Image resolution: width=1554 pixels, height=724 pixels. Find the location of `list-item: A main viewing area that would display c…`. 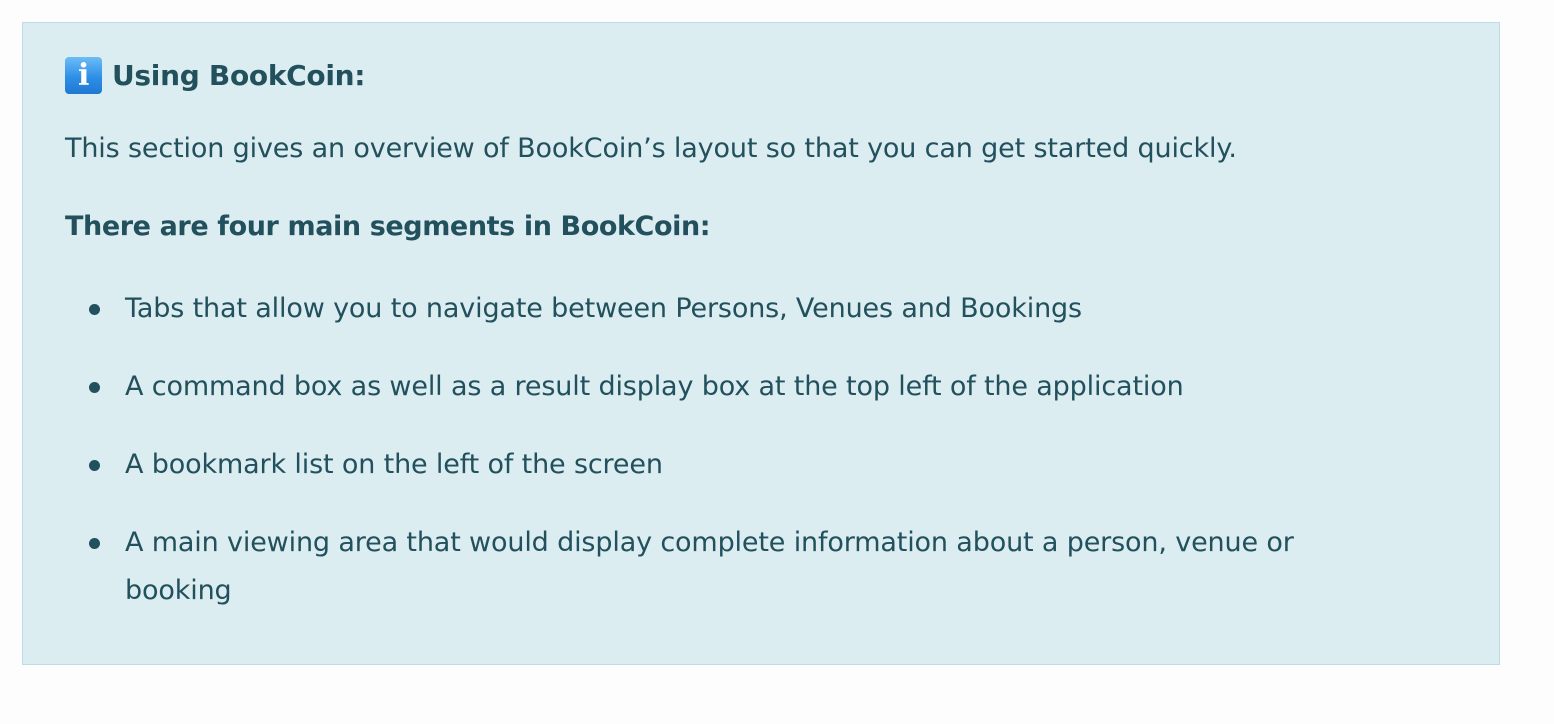

list-item: A main viewing area that would display c… is located at coordinates (730, 567).